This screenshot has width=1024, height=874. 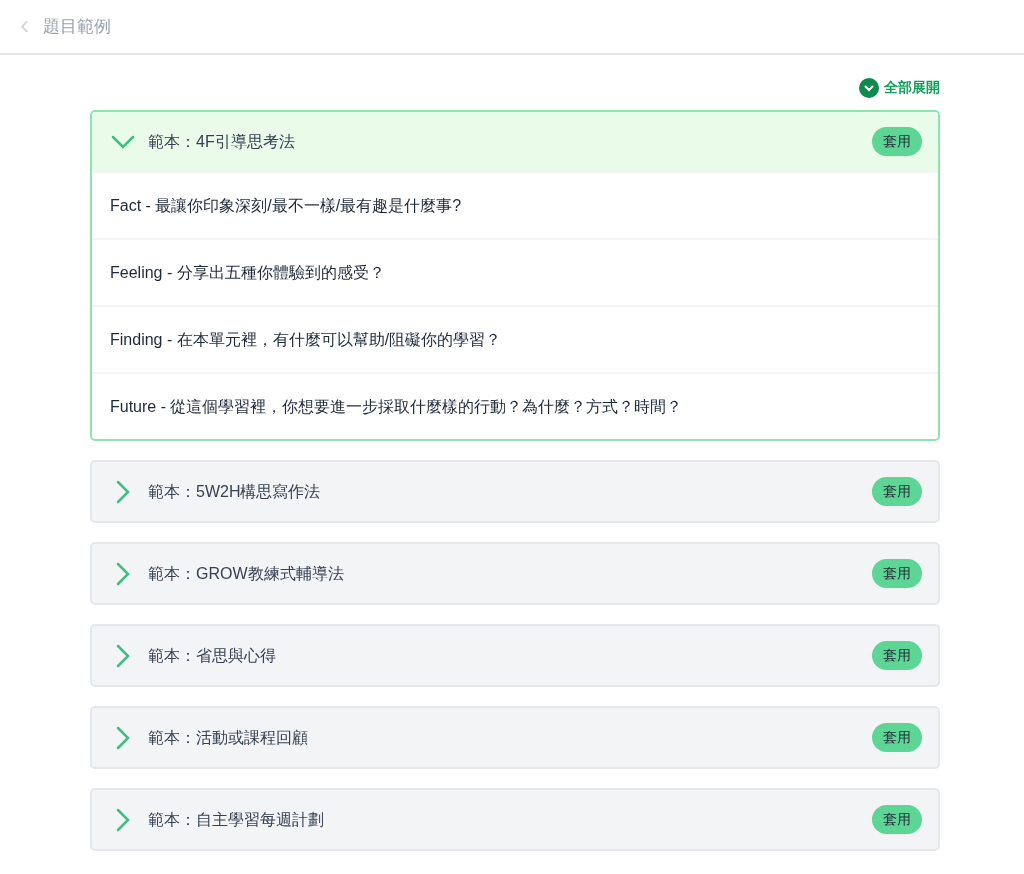 What do you see at coordinates (235, 491) in the screenshot?
I see `template-title: 範本：5W2H構思寫作法` at bounding box center [235, 491].